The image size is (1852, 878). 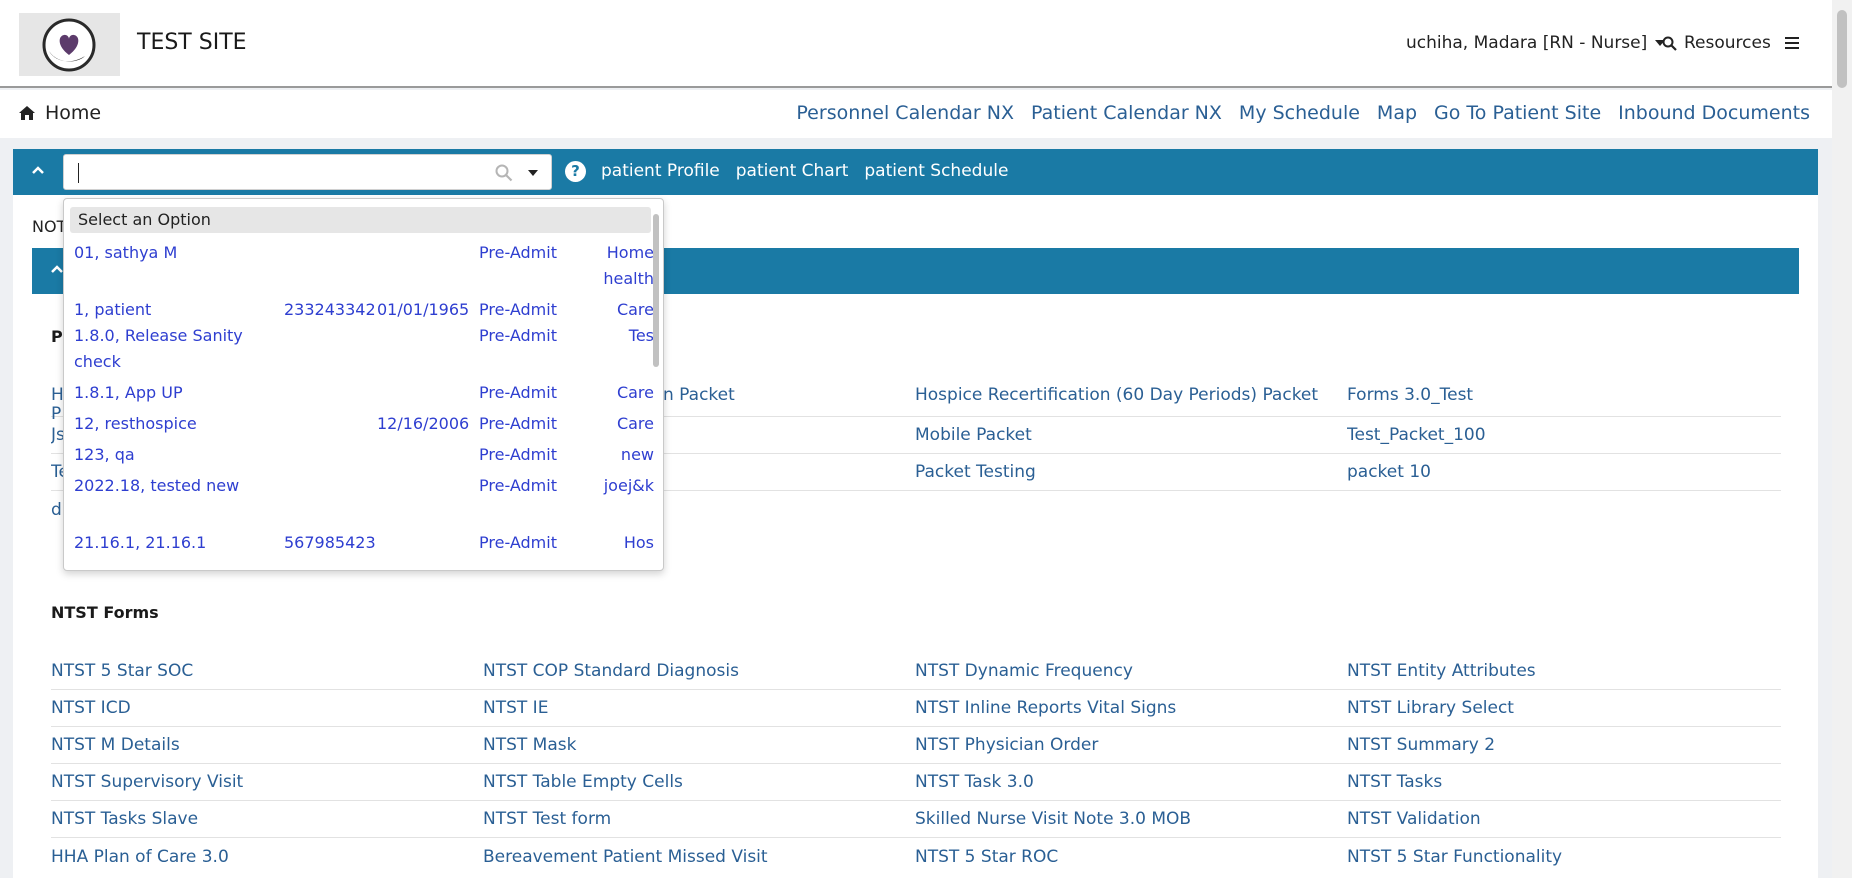 I want to click on form-link: NTST Summary 2, so click(x=1564, y=745).